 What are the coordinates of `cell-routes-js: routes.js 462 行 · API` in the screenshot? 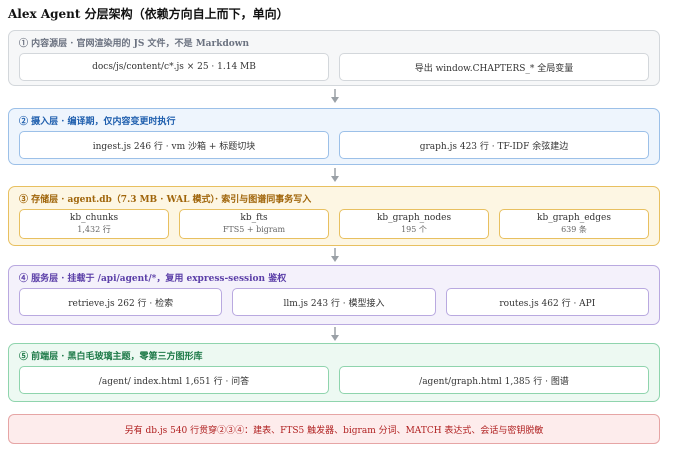 It's located at (547, 302).